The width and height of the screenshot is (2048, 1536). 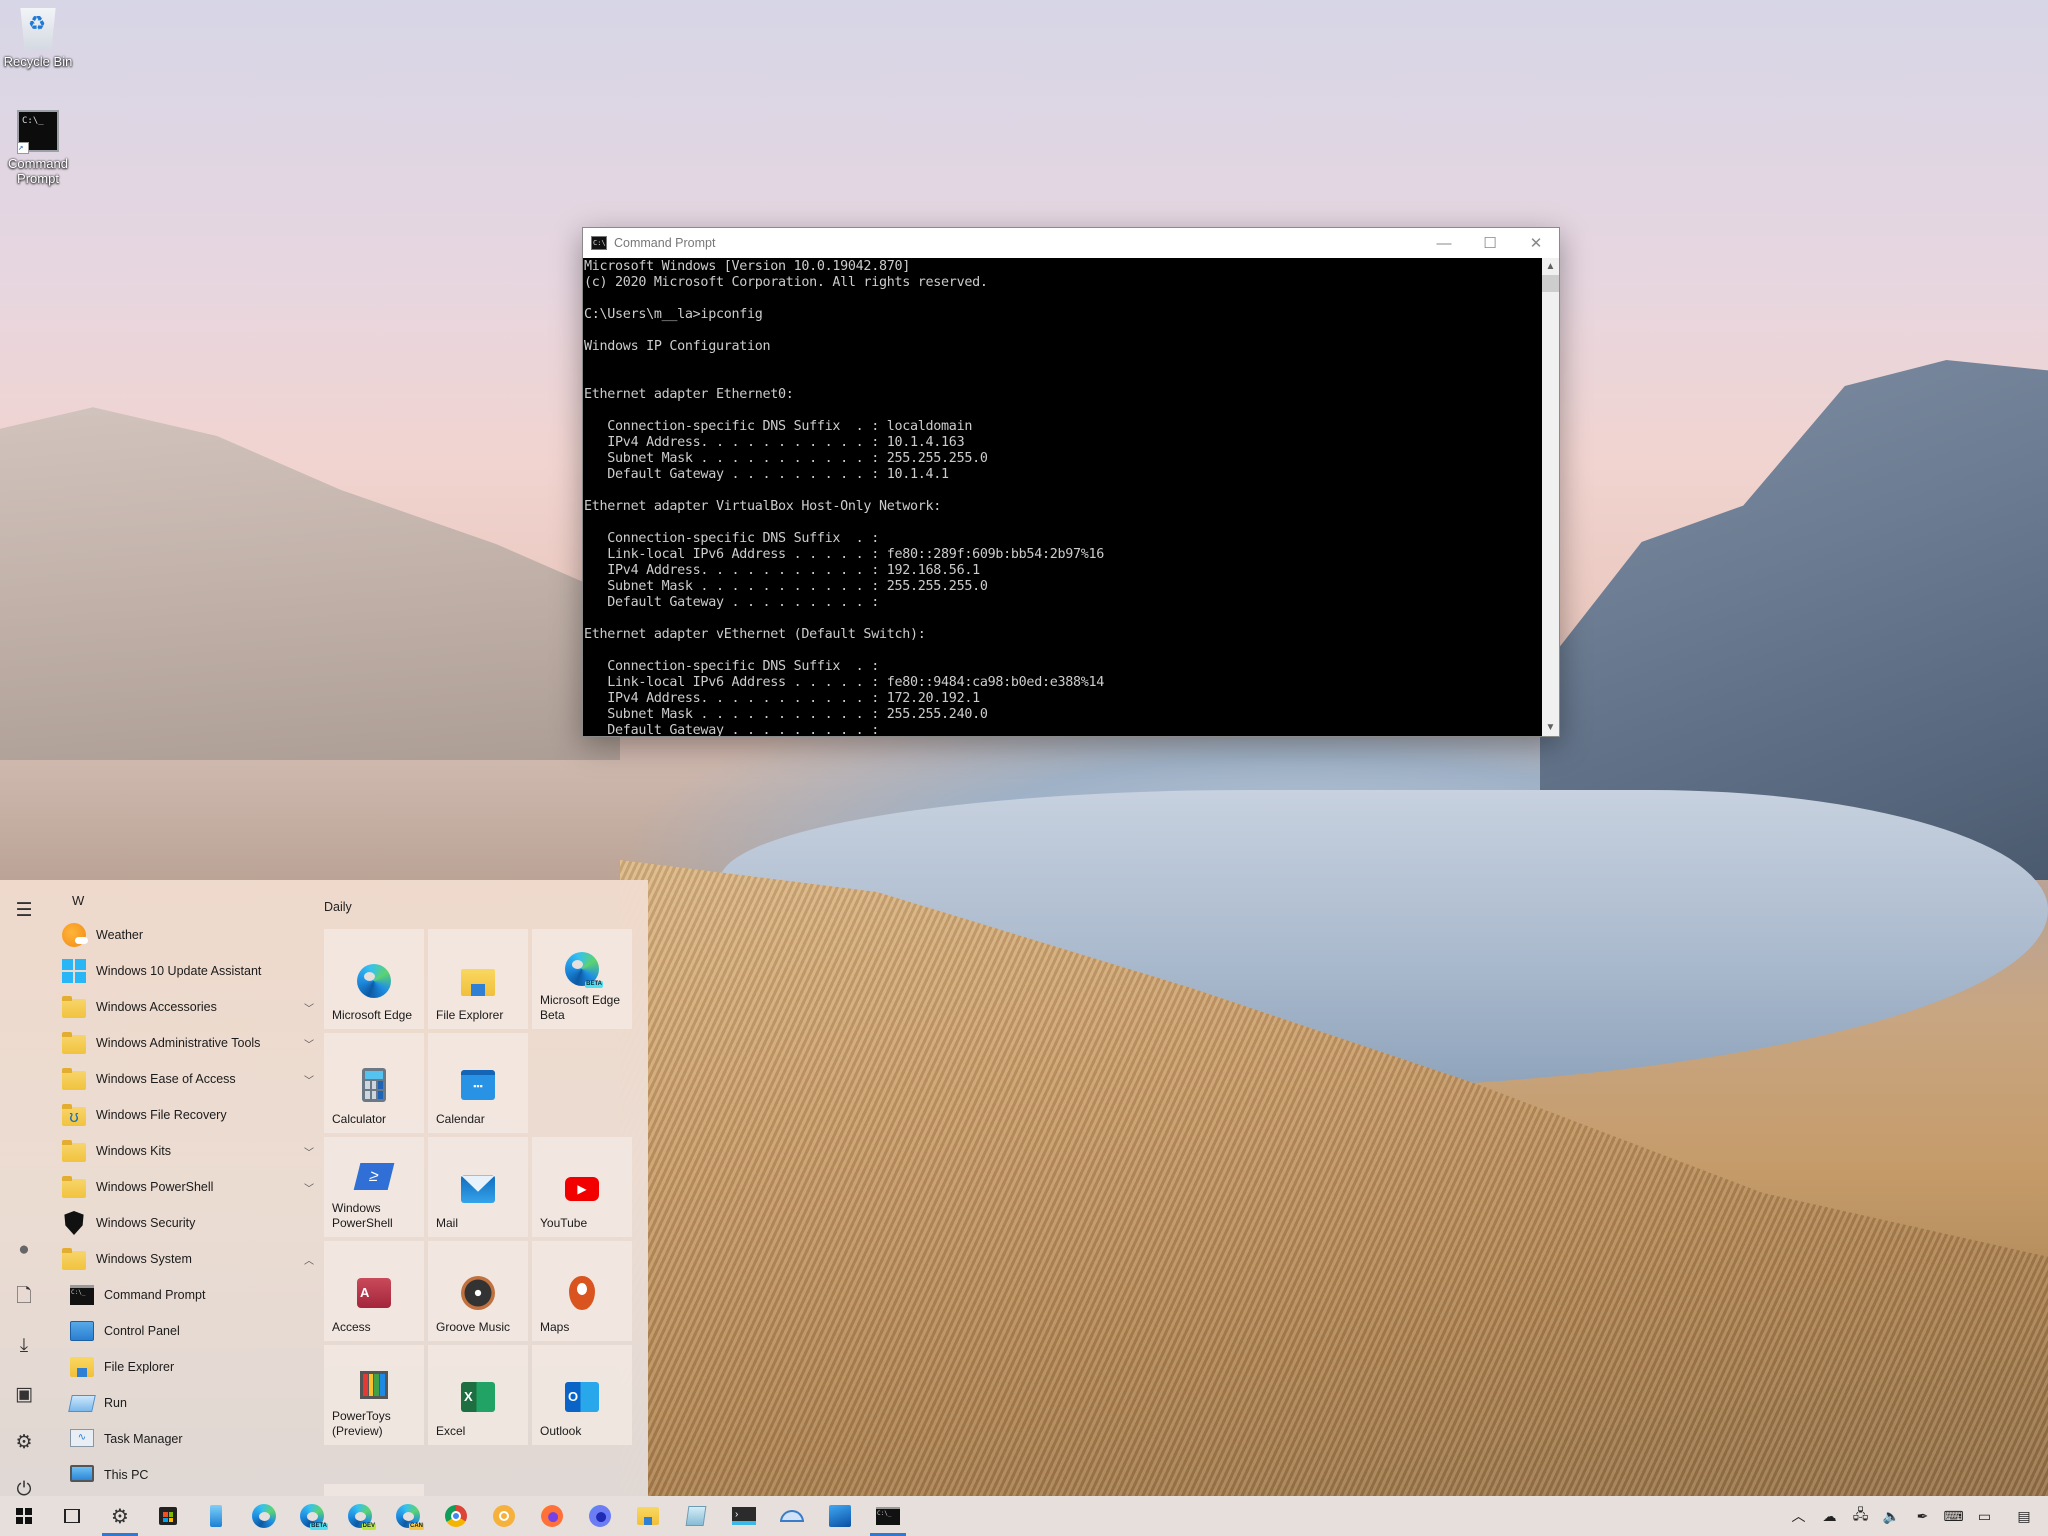 I want to click on app-list-item: File Explorer, so click(x=196, y=1367).